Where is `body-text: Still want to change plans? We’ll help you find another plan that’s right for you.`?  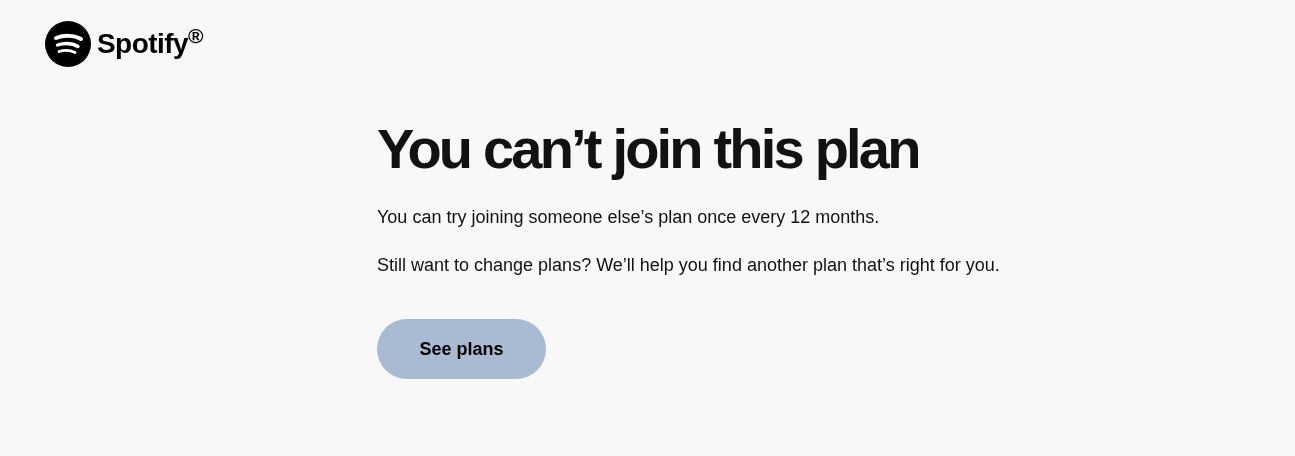 body-text: Still want to change plans? We’ll help you find another plan that’s right for you. is located at coordinates (689, 265).